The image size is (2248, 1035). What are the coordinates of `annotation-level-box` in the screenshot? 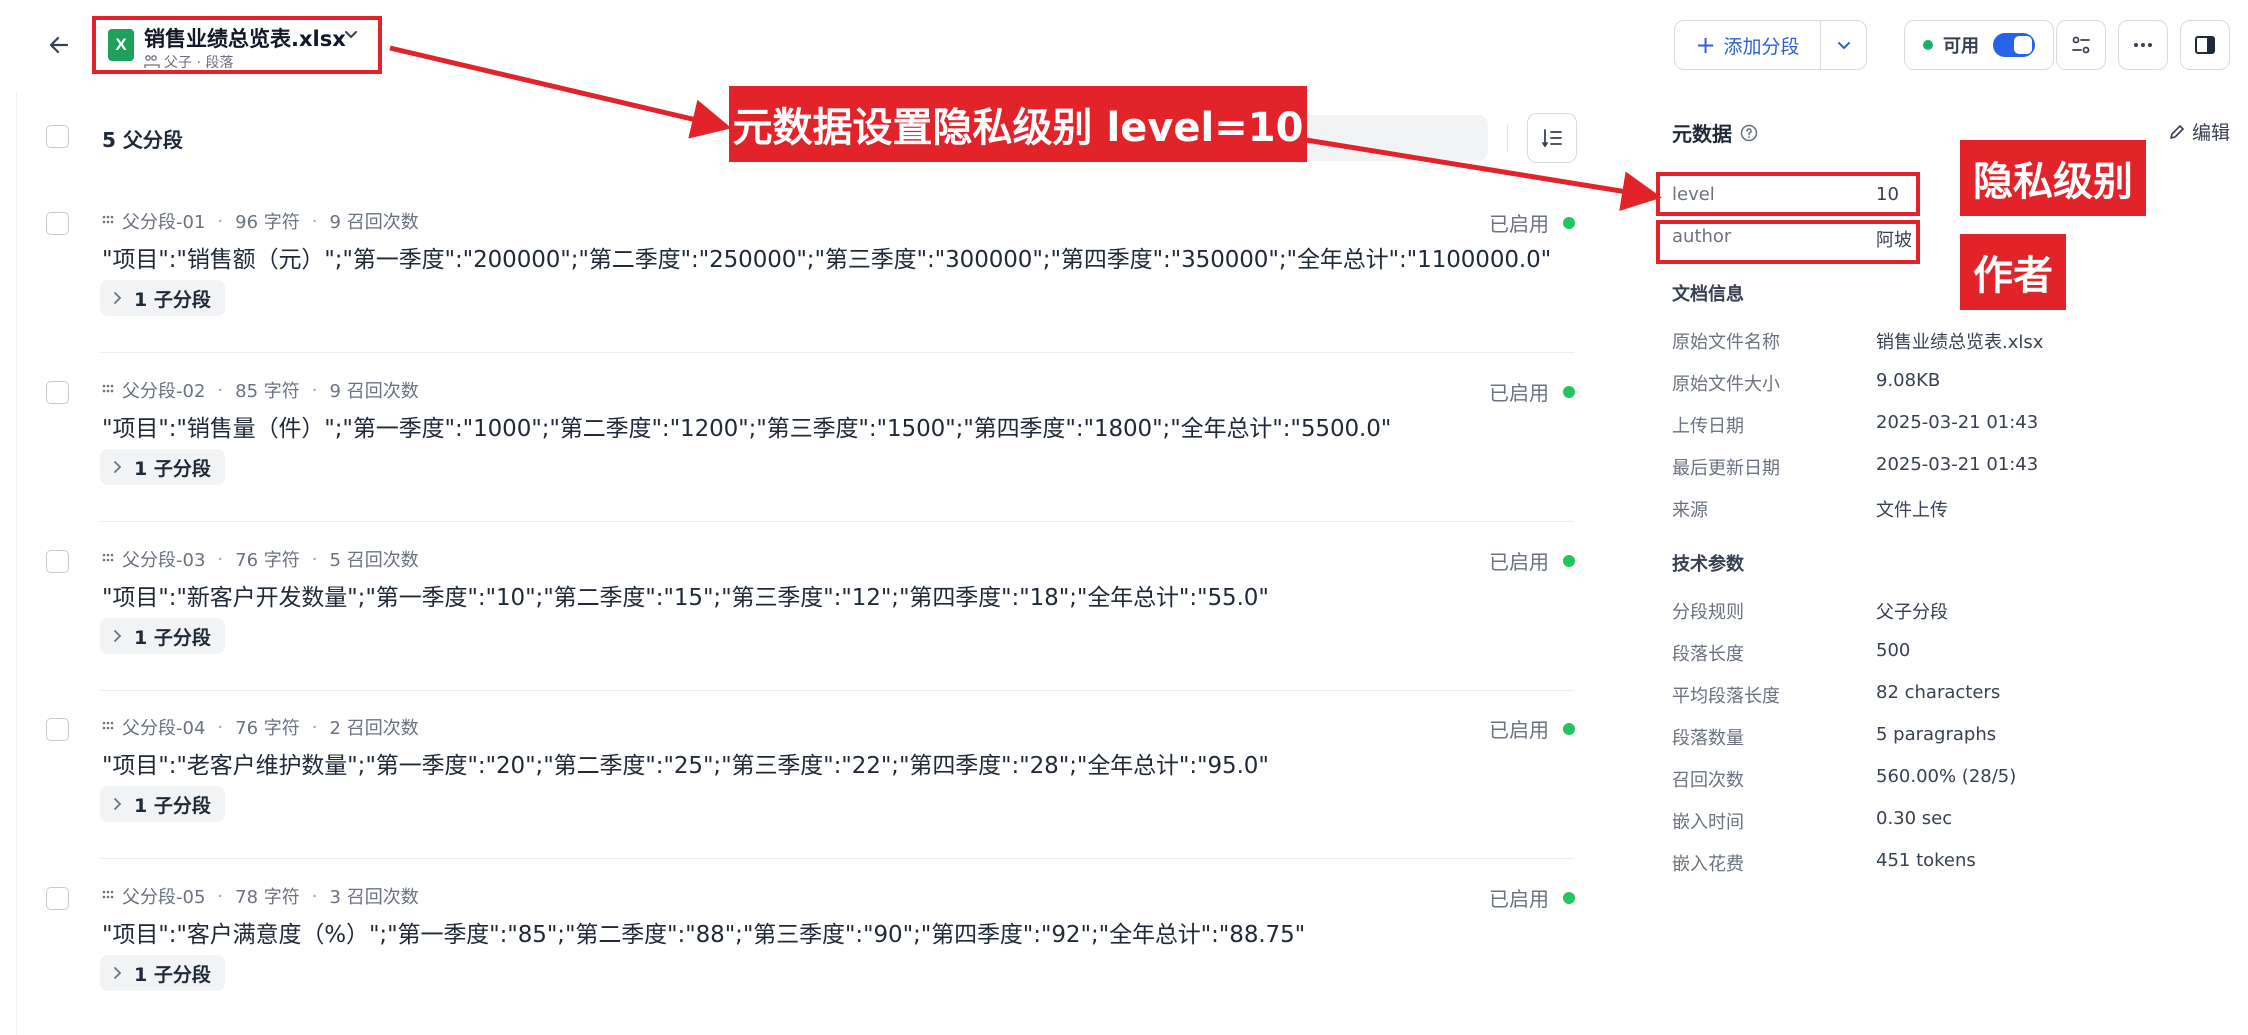 It's located at (1788, 194).